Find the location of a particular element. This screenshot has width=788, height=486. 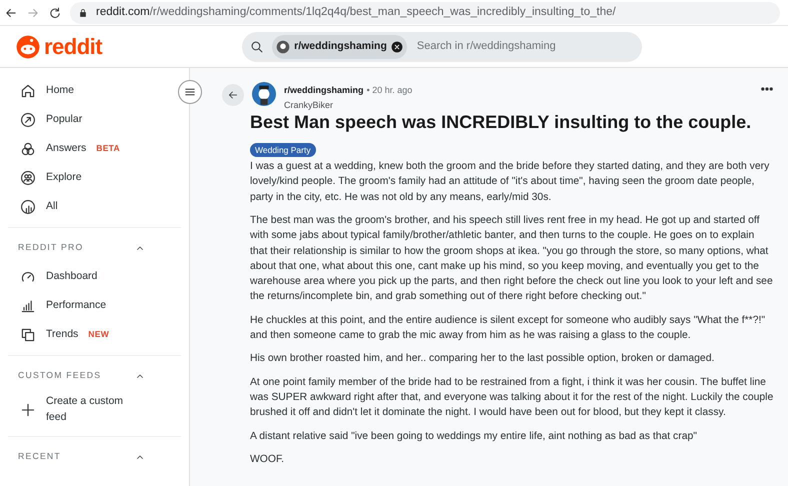

post-age: • 20 hr. ago is located at coordinates (389, 90).